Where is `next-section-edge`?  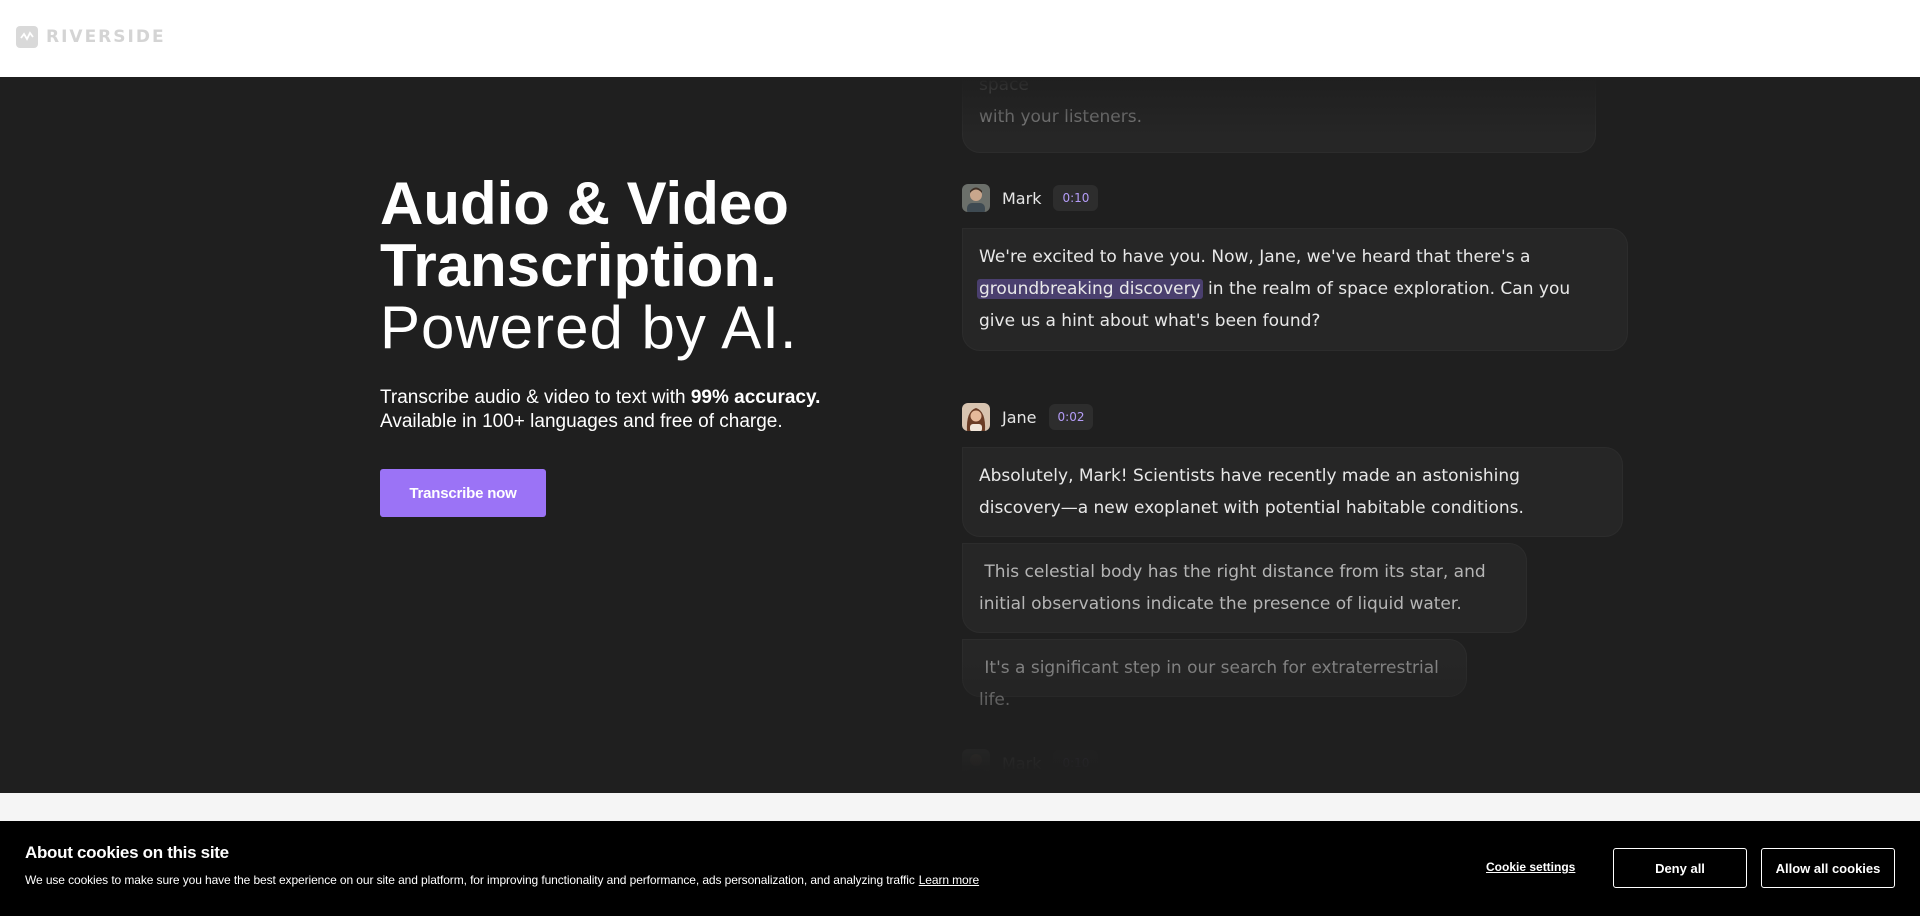 next-section-edge is located at coordinates (960, 807).